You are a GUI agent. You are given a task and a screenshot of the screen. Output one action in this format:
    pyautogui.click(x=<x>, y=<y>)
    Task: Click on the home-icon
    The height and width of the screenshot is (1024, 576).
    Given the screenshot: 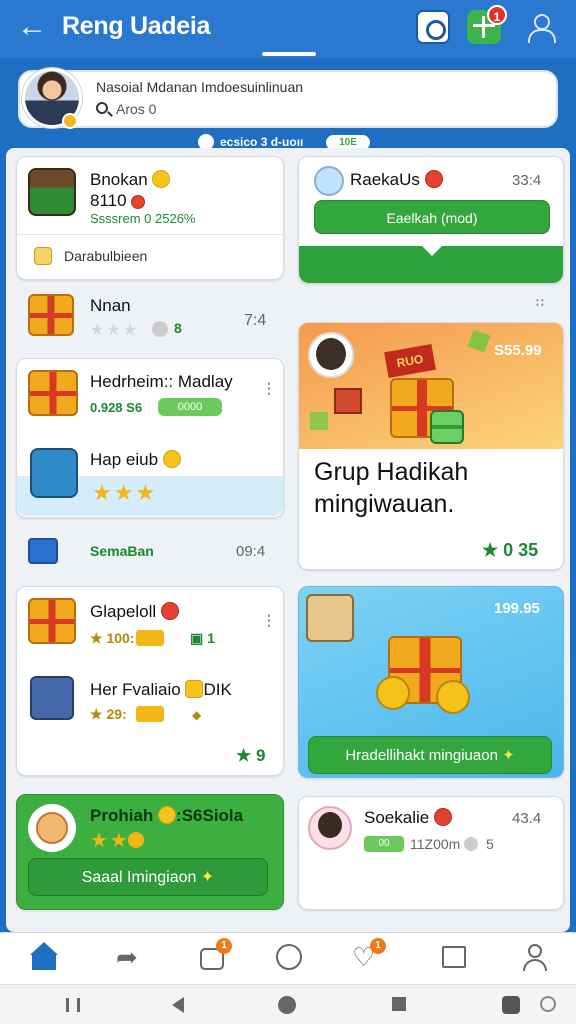 What is the action you would take?
    pyautogui.click(x=45, y=957)
    